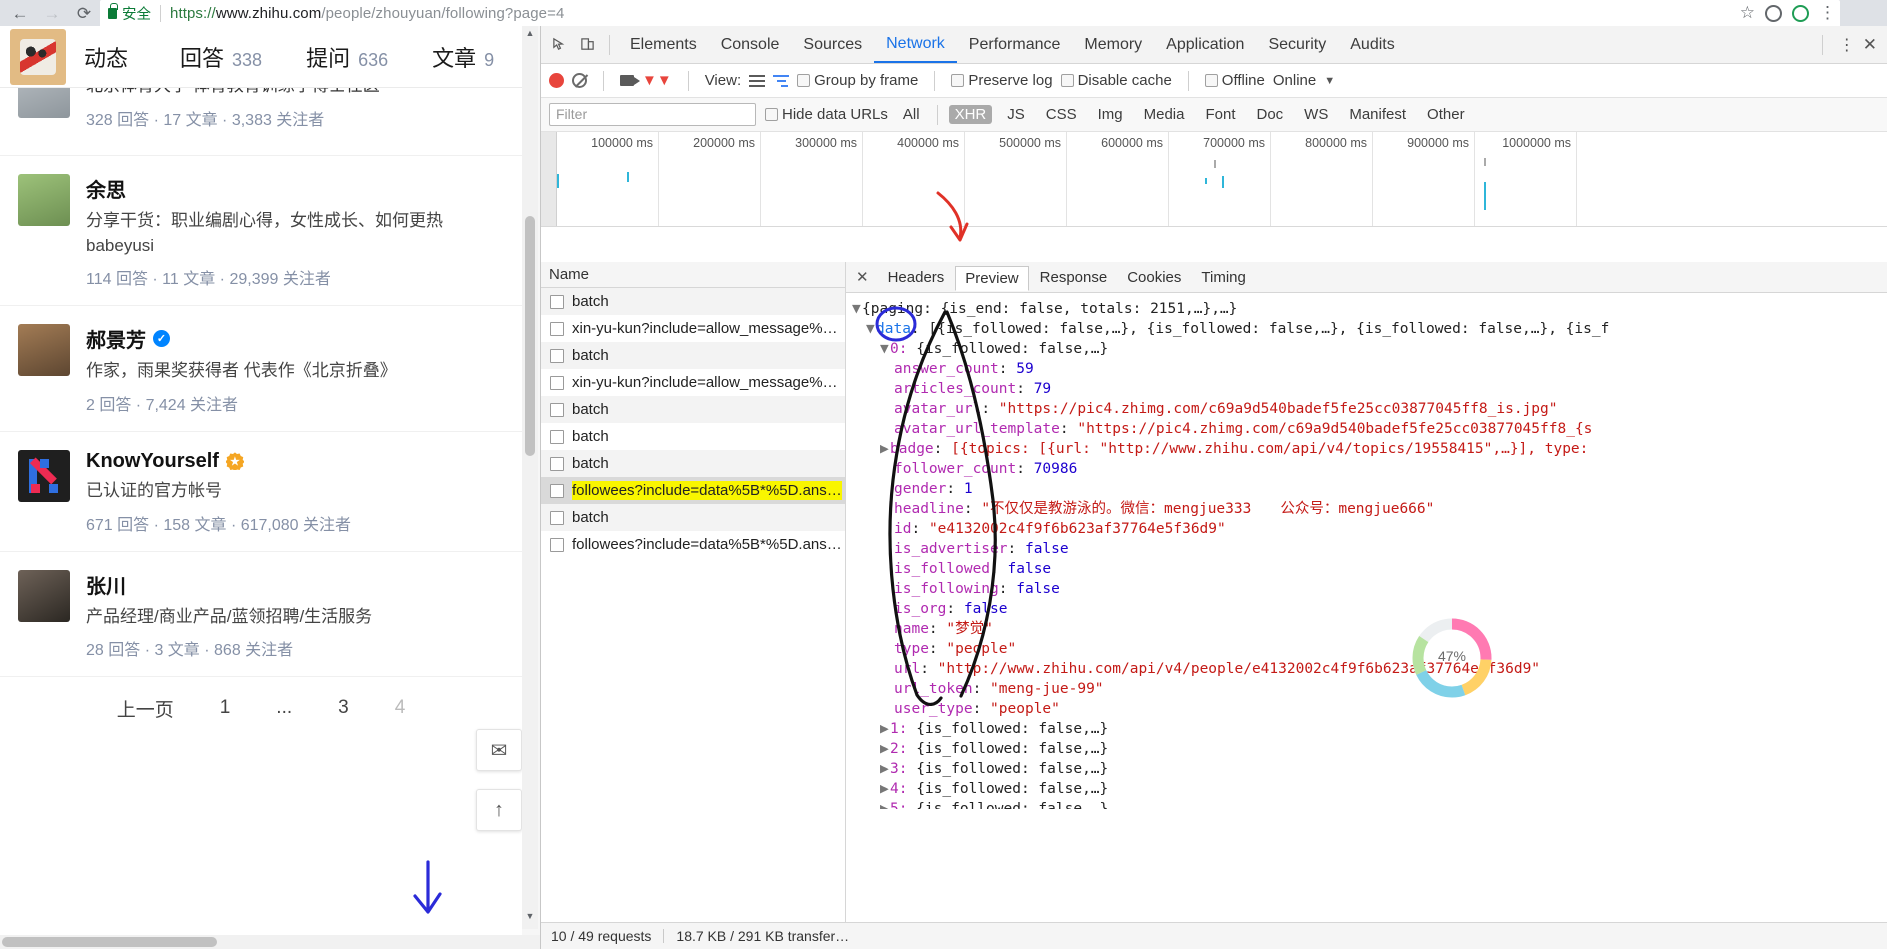 Image resolution: width=1887 pixels, height=949 pixels. Describe the element at coordinates (296, 188) in the screenshot. I see `user-name: 余思` at that location.